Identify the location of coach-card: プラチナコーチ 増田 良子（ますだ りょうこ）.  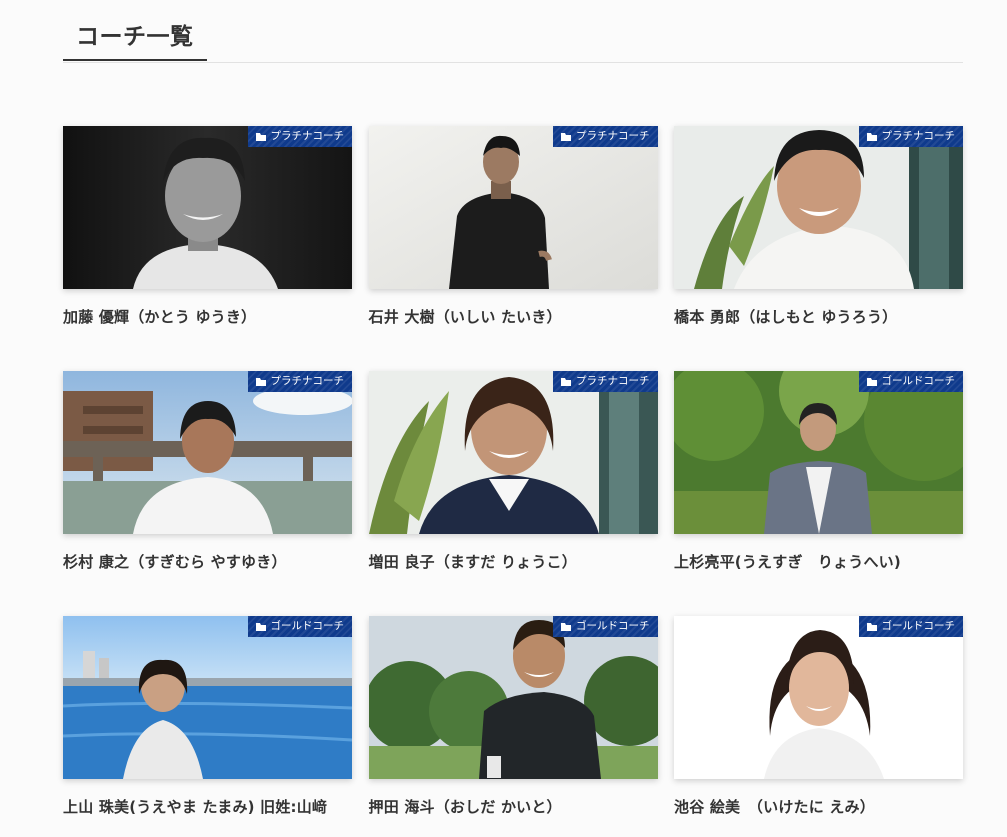
(513, 493).